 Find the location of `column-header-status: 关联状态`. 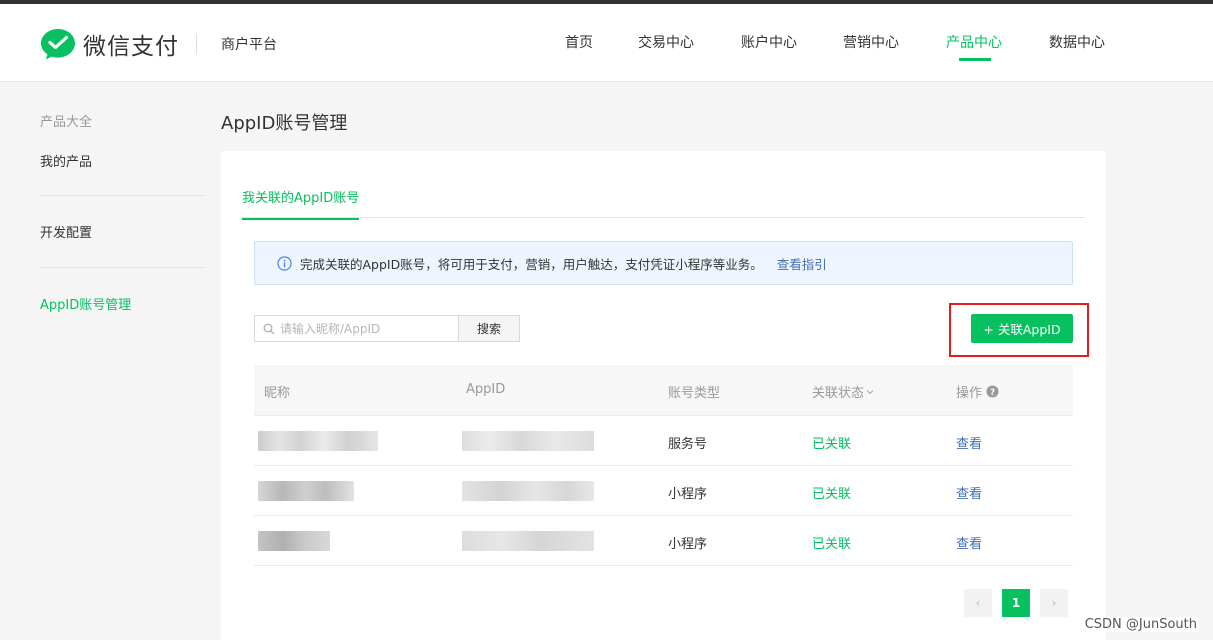

column-header-status: 关联状态 is located at coordinates (843, 391).